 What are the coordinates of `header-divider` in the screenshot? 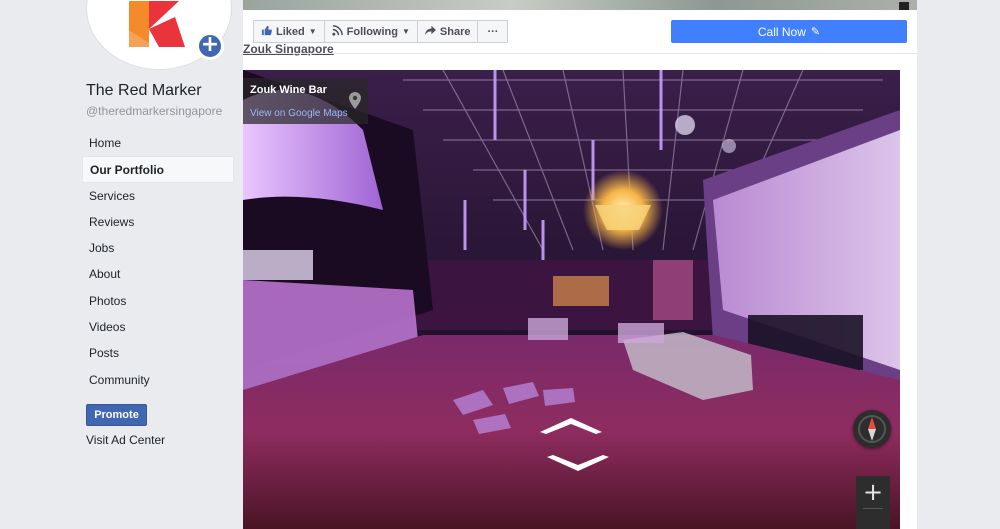 It's located at (580, 53).